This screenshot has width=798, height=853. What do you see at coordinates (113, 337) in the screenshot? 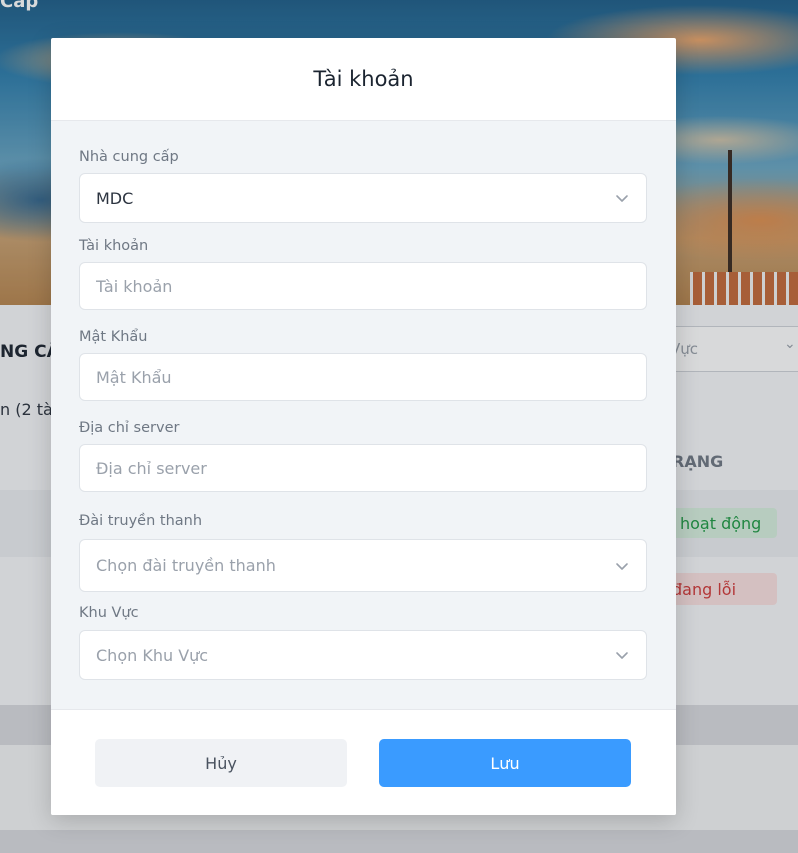
I see `password-label: Mật Khẩu` at bounding box center [113, 337].